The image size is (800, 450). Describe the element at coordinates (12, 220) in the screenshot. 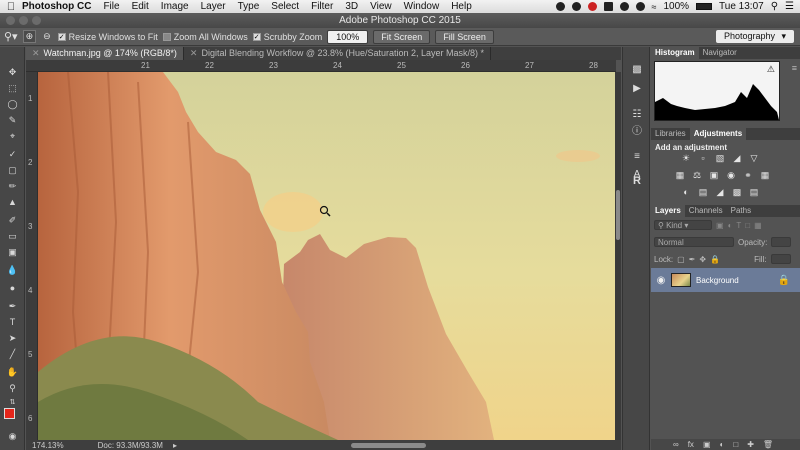

I see `history-brush-icon: ✐` at that location.